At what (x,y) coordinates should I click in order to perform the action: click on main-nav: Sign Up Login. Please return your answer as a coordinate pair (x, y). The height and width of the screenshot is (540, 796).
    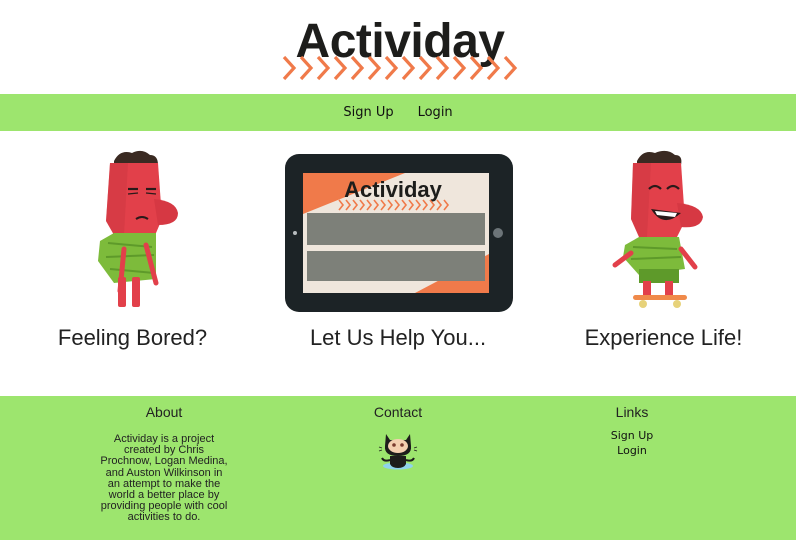
    Looking at the image, I should click on (398, 112).